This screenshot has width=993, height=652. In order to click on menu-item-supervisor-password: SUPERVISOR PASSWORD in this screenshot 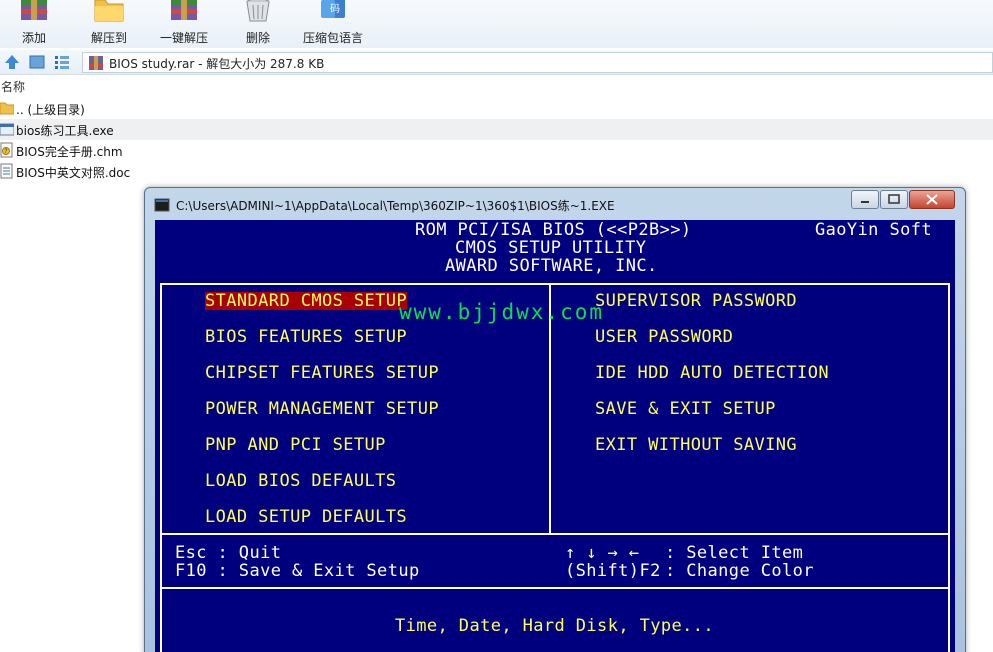, I will do `click(696, 301)`.